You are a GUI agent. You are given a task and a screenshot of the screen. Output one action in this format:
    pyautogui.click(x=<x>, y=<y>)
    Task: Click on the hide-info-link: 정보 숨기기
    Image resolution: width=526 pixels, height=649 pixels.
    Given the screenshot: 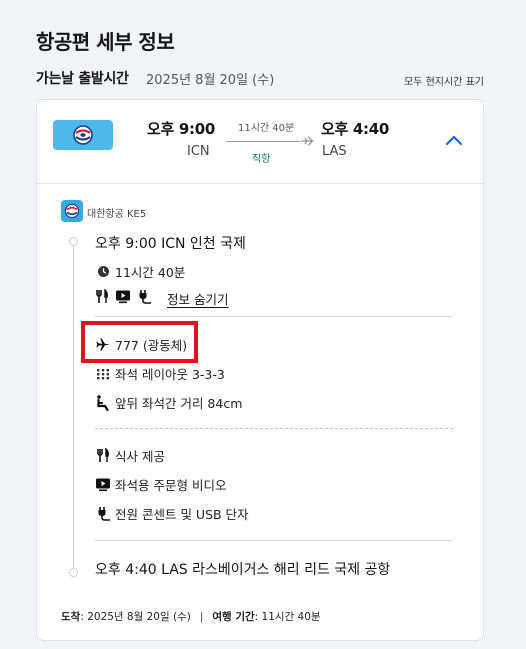 What is the action you would take?
    pyautogui.click(x=197, y=298)
    